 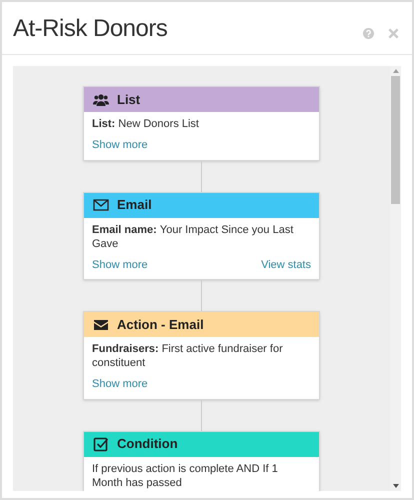 What do you see at coordinates (146, 124) in the screenshot?
I see `card-description: List: New Donors List` at bounding box center [146, 124].